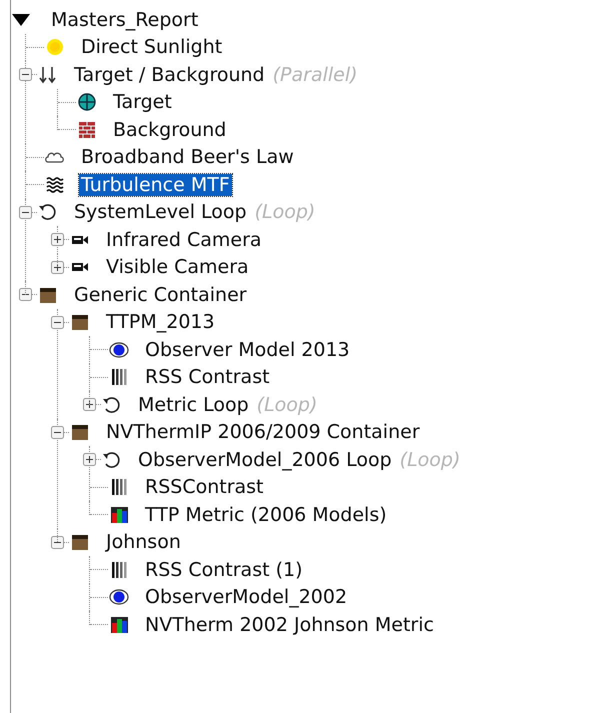 The width and height of the screenshot is (616, 713). Describe the element at coordinates (124, 19) in the screenshot. I see `tree-item: Masters_Report` at that location.